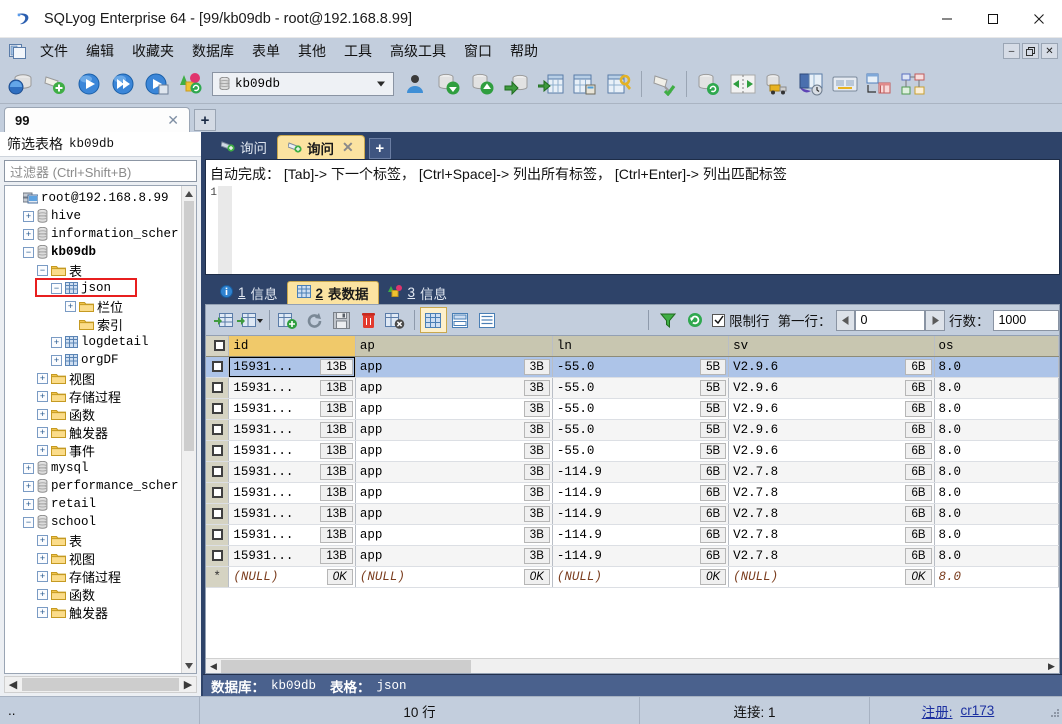  What do you see at coordinates (641, 493) in the screenshot?
I see `cell-ln: -114.9 6B` at bounding box center [641, 493].